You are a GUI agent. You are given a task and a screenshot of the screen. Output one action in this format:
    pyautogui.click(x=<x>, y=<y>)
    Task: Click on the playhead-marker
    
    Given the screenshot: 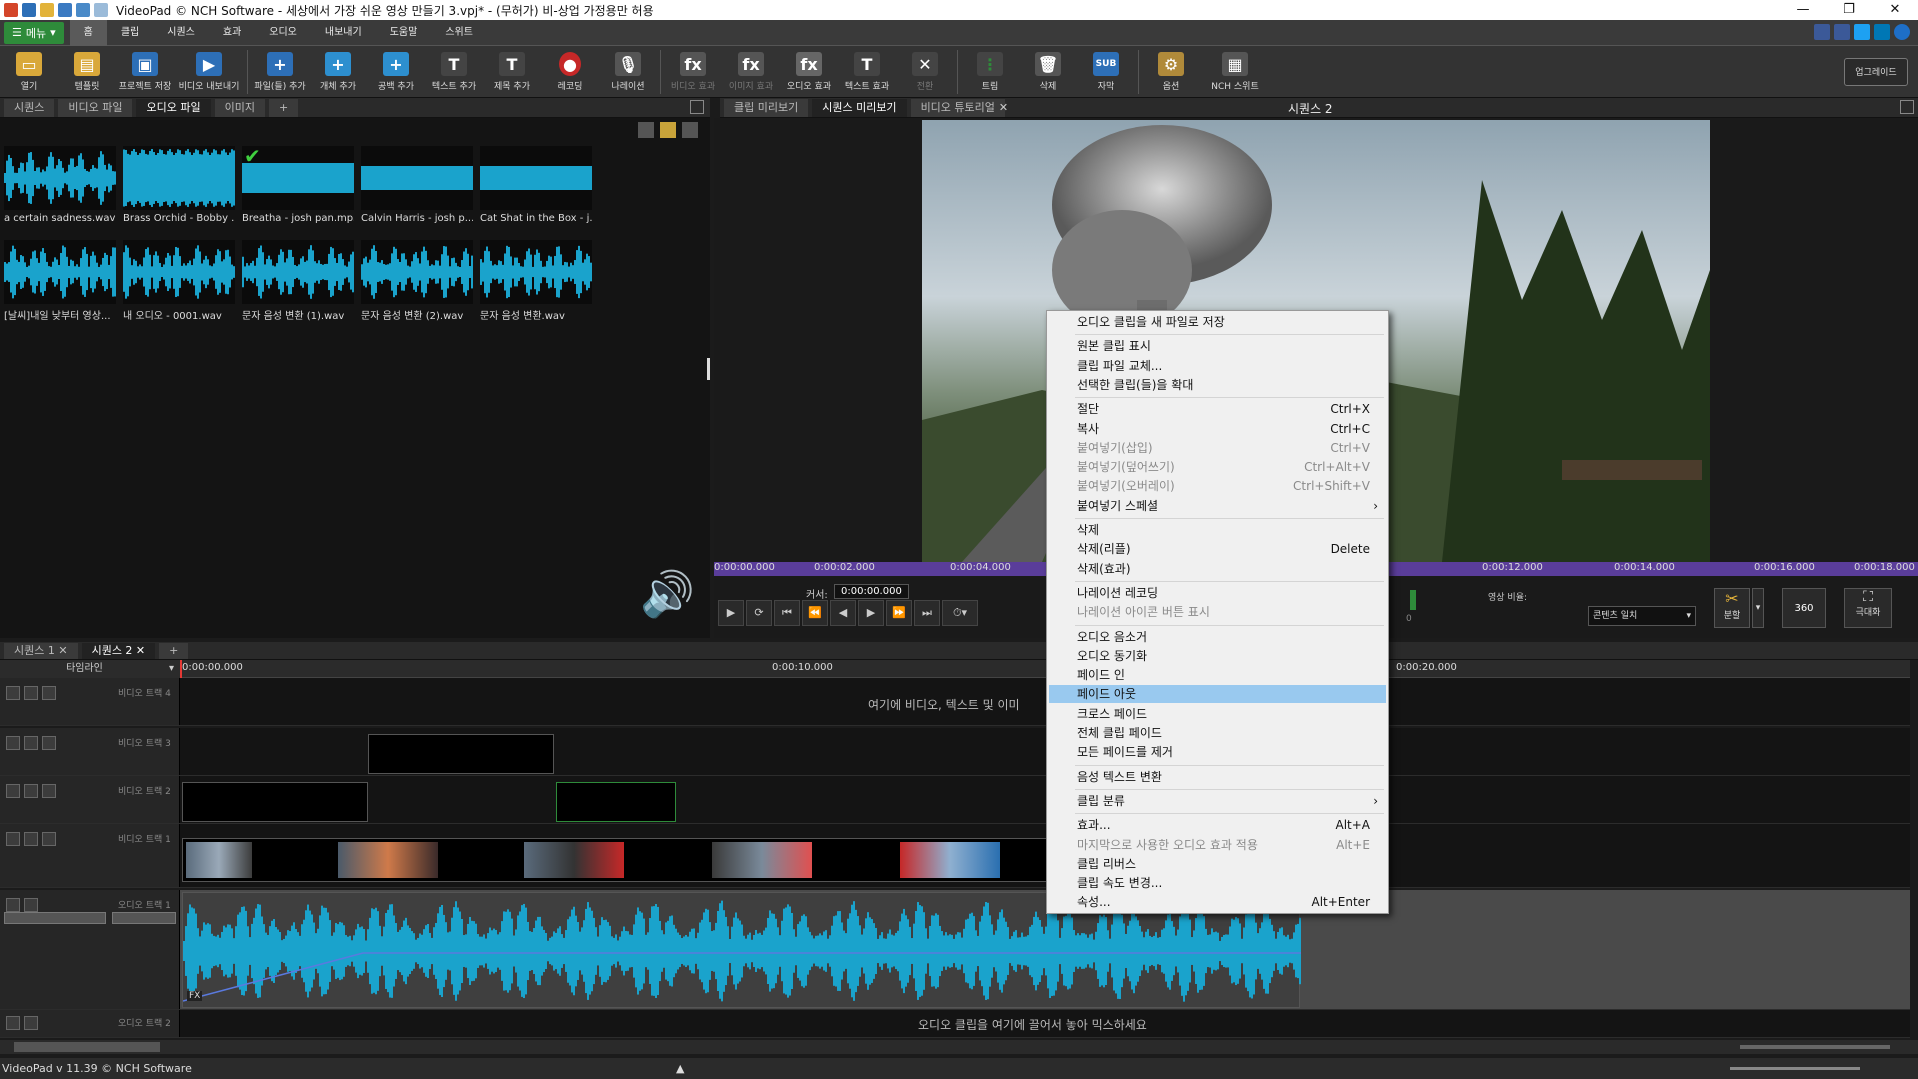 What is the action you would take?
    pyautogui.click(x=181, y=669)
    